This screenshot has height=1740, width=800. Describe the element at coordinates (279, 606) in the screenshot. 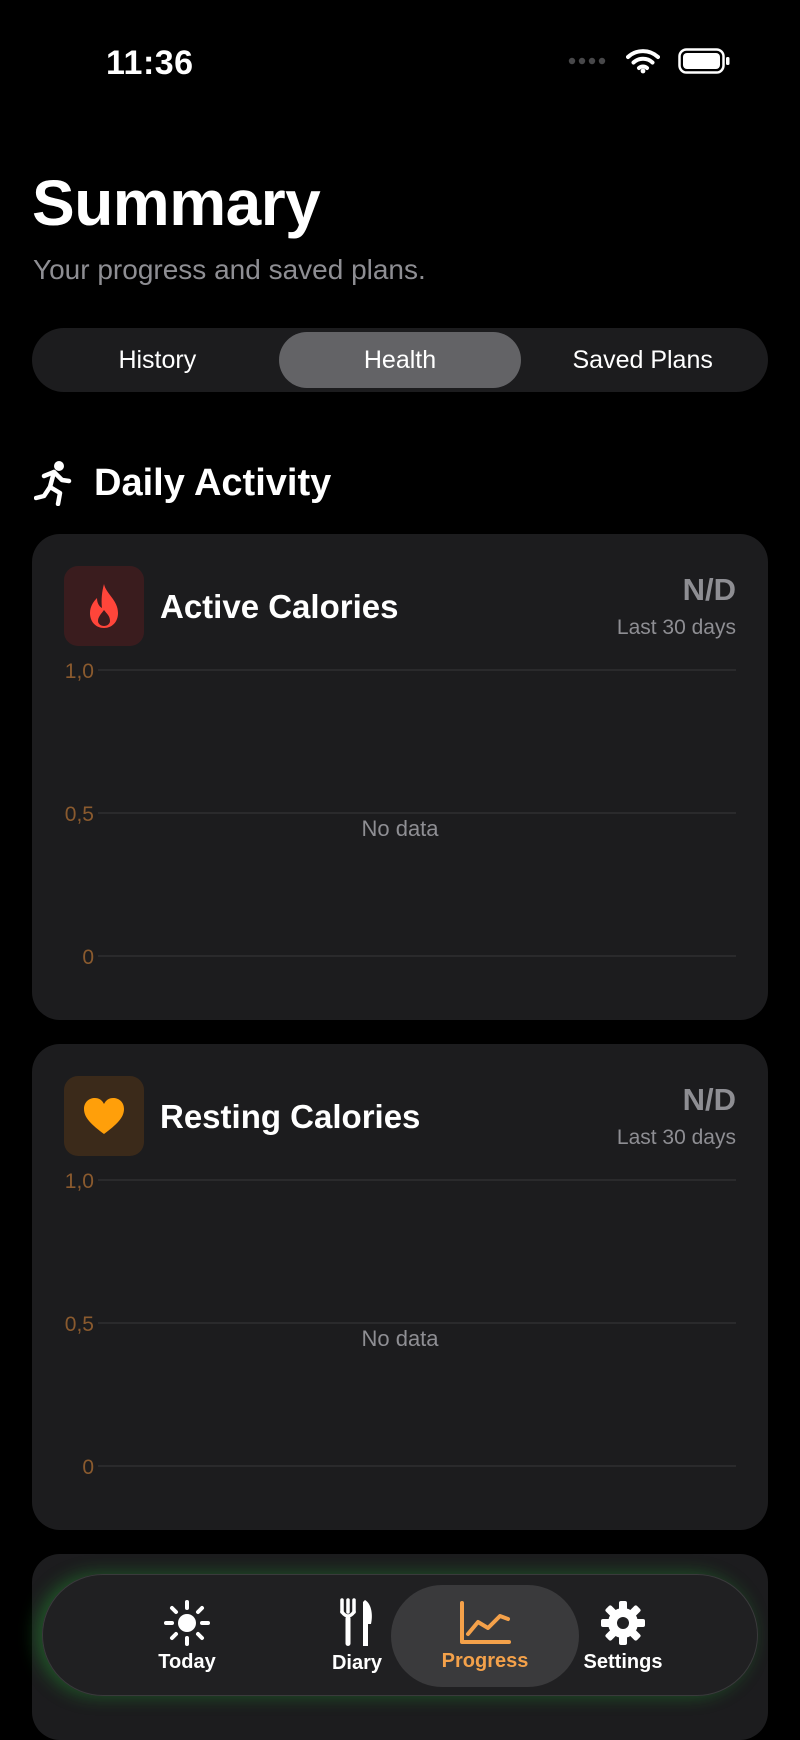

I see `card-title: Active Calories` at that location.